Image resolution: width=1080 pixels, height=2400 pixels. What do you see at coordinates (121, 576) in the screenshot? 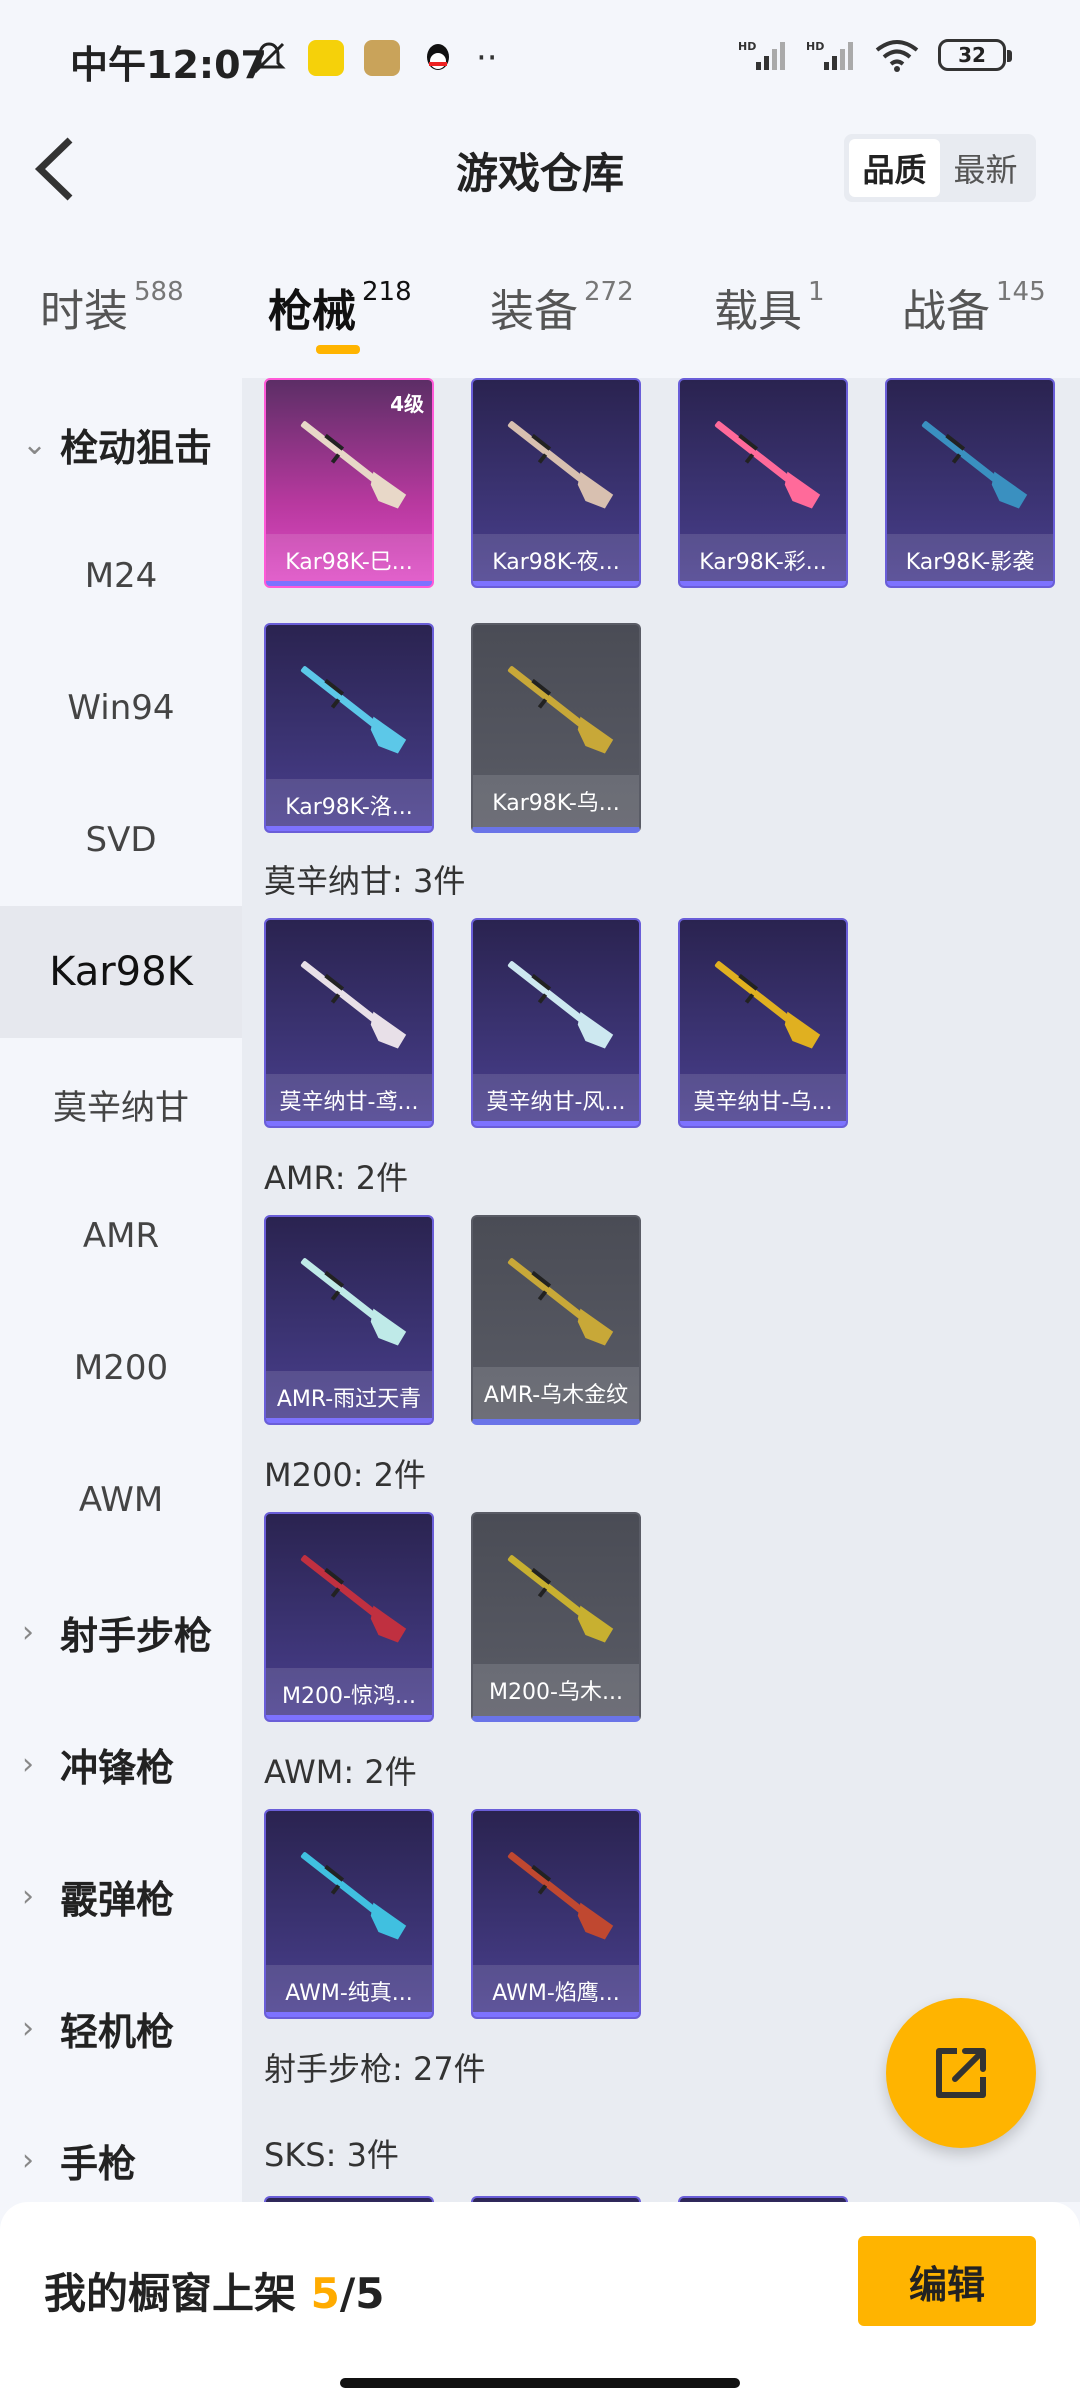
I see `sidebar-item-m24: M24` at bounding box center [121, 576].